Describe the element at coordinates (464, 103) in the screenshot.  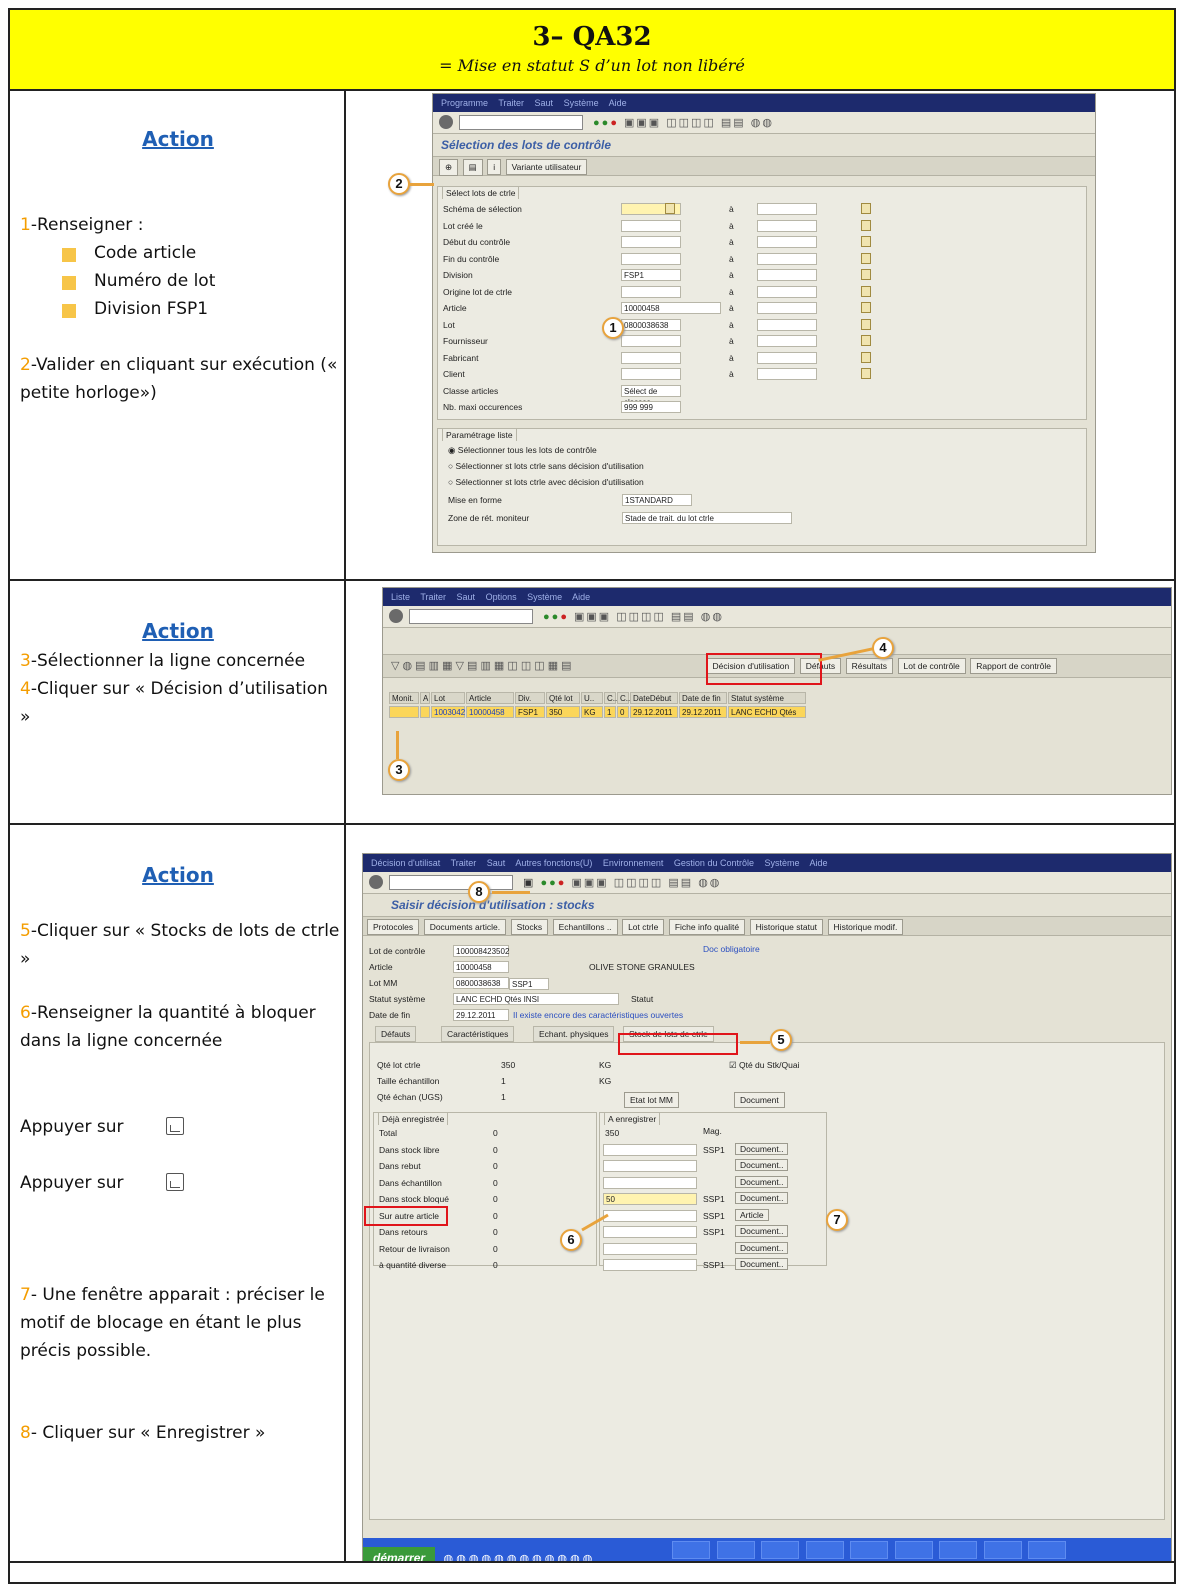
I see `menu-item: Programme` at that location.